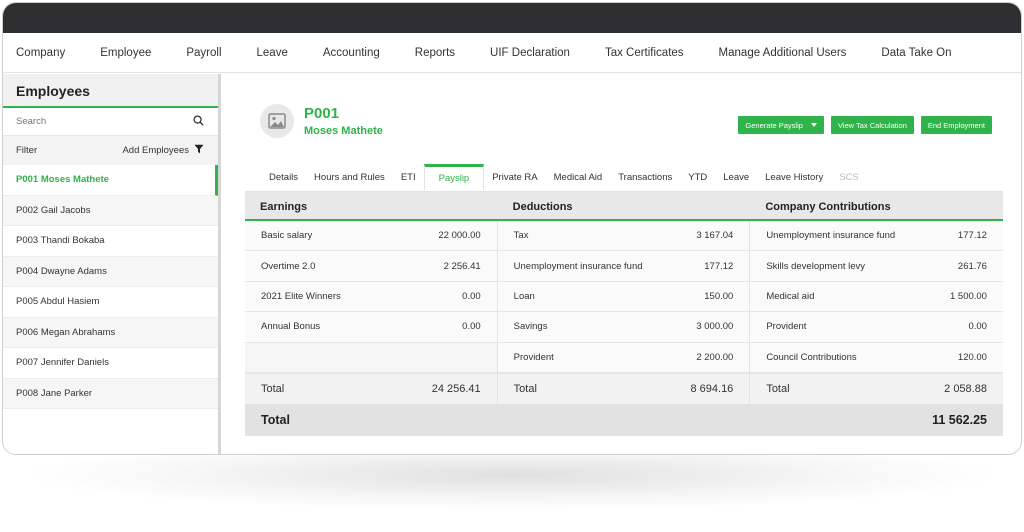  Describe the element at coordinates (786, 327) in the screenshot. I see `contributions-item-label: Provident` at that location.